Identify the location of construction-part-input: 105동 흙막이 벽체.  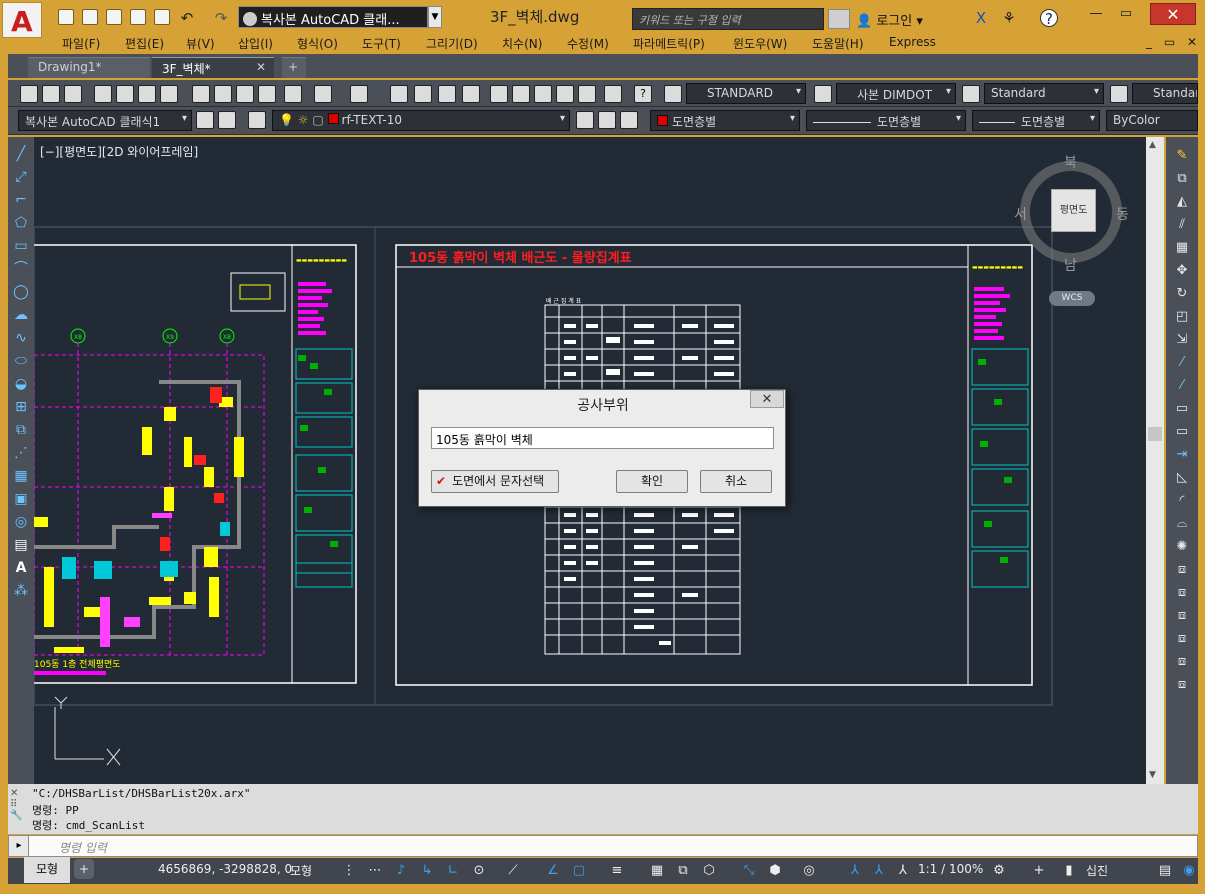
(602, 438).